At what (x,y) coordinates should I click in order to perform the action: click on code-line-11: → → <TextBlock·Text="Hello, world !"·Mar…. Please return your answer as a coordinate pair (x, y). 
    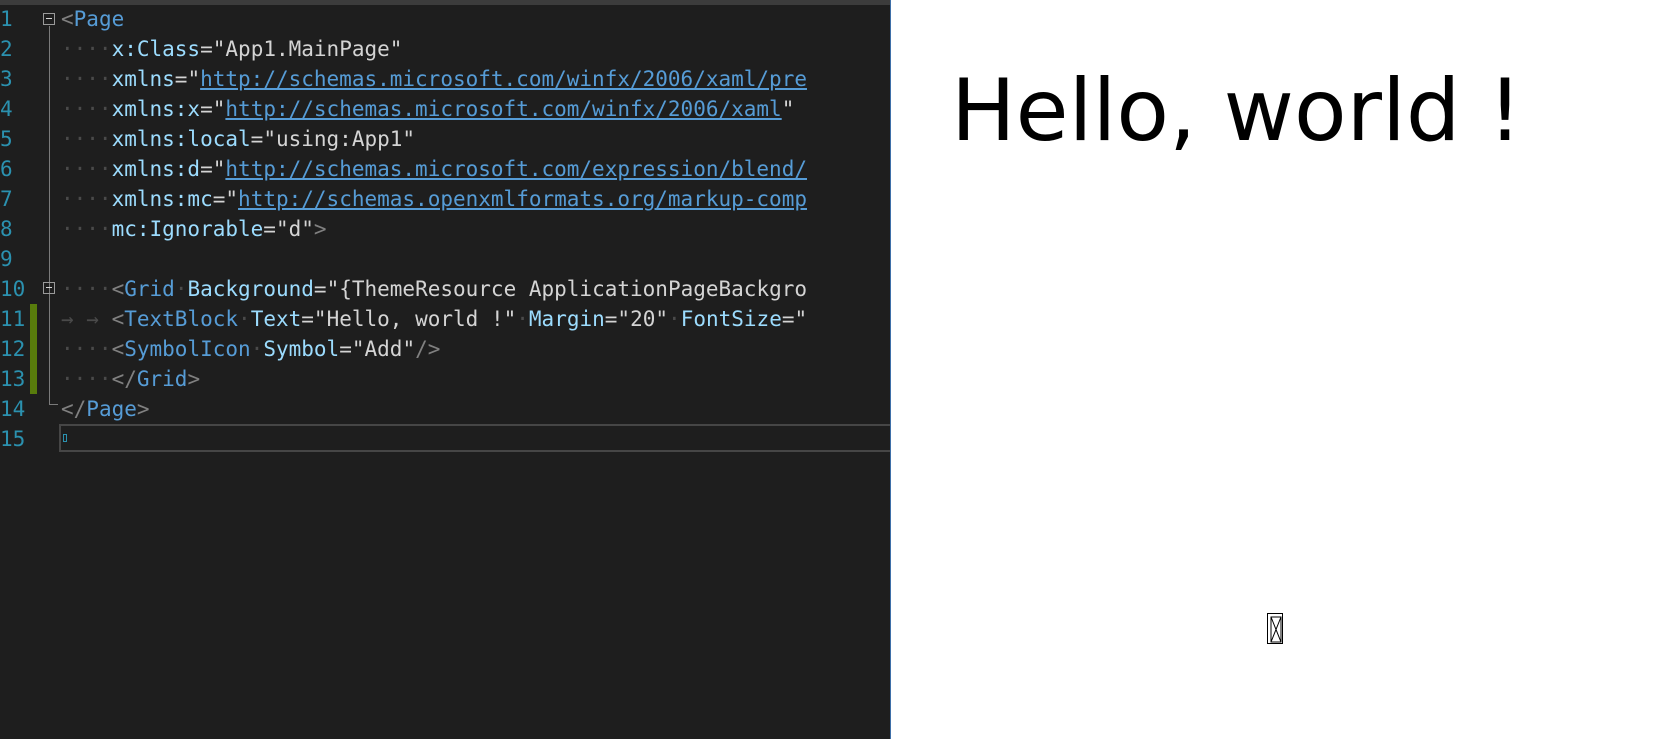
    Looking at the image, I should click on (434, 319).